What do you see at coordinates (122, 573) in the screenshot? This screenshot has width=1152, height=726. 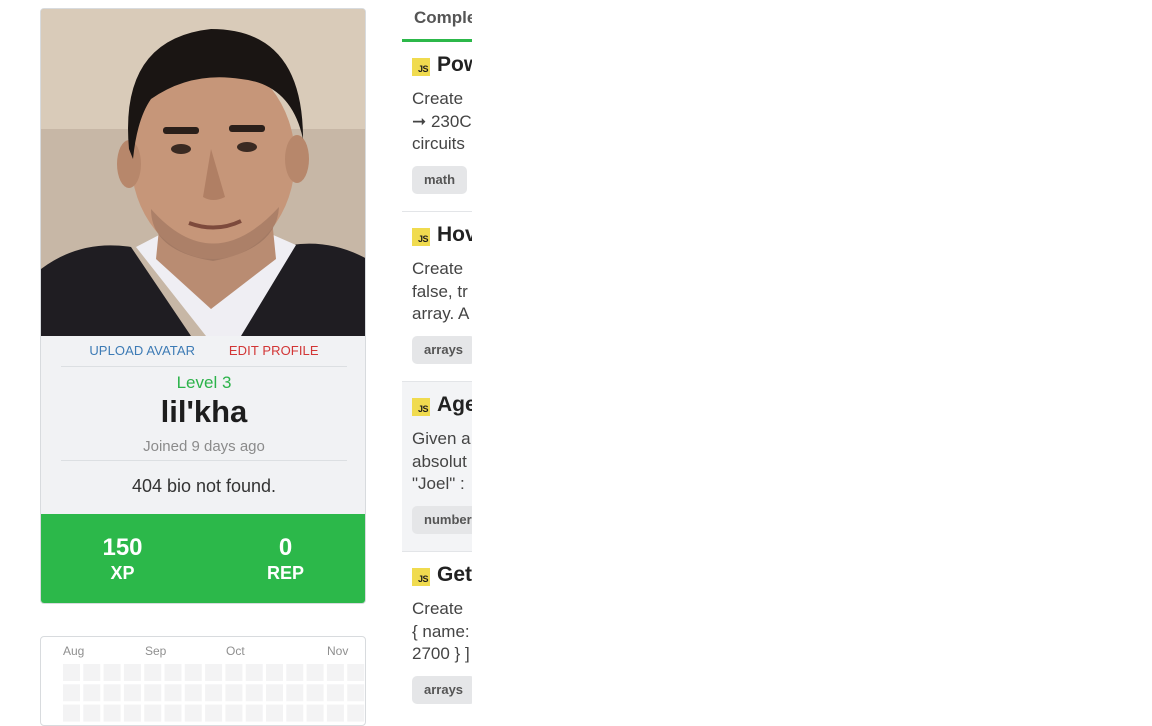 I see `xp-label: XP` at bounding box center [122, 573].